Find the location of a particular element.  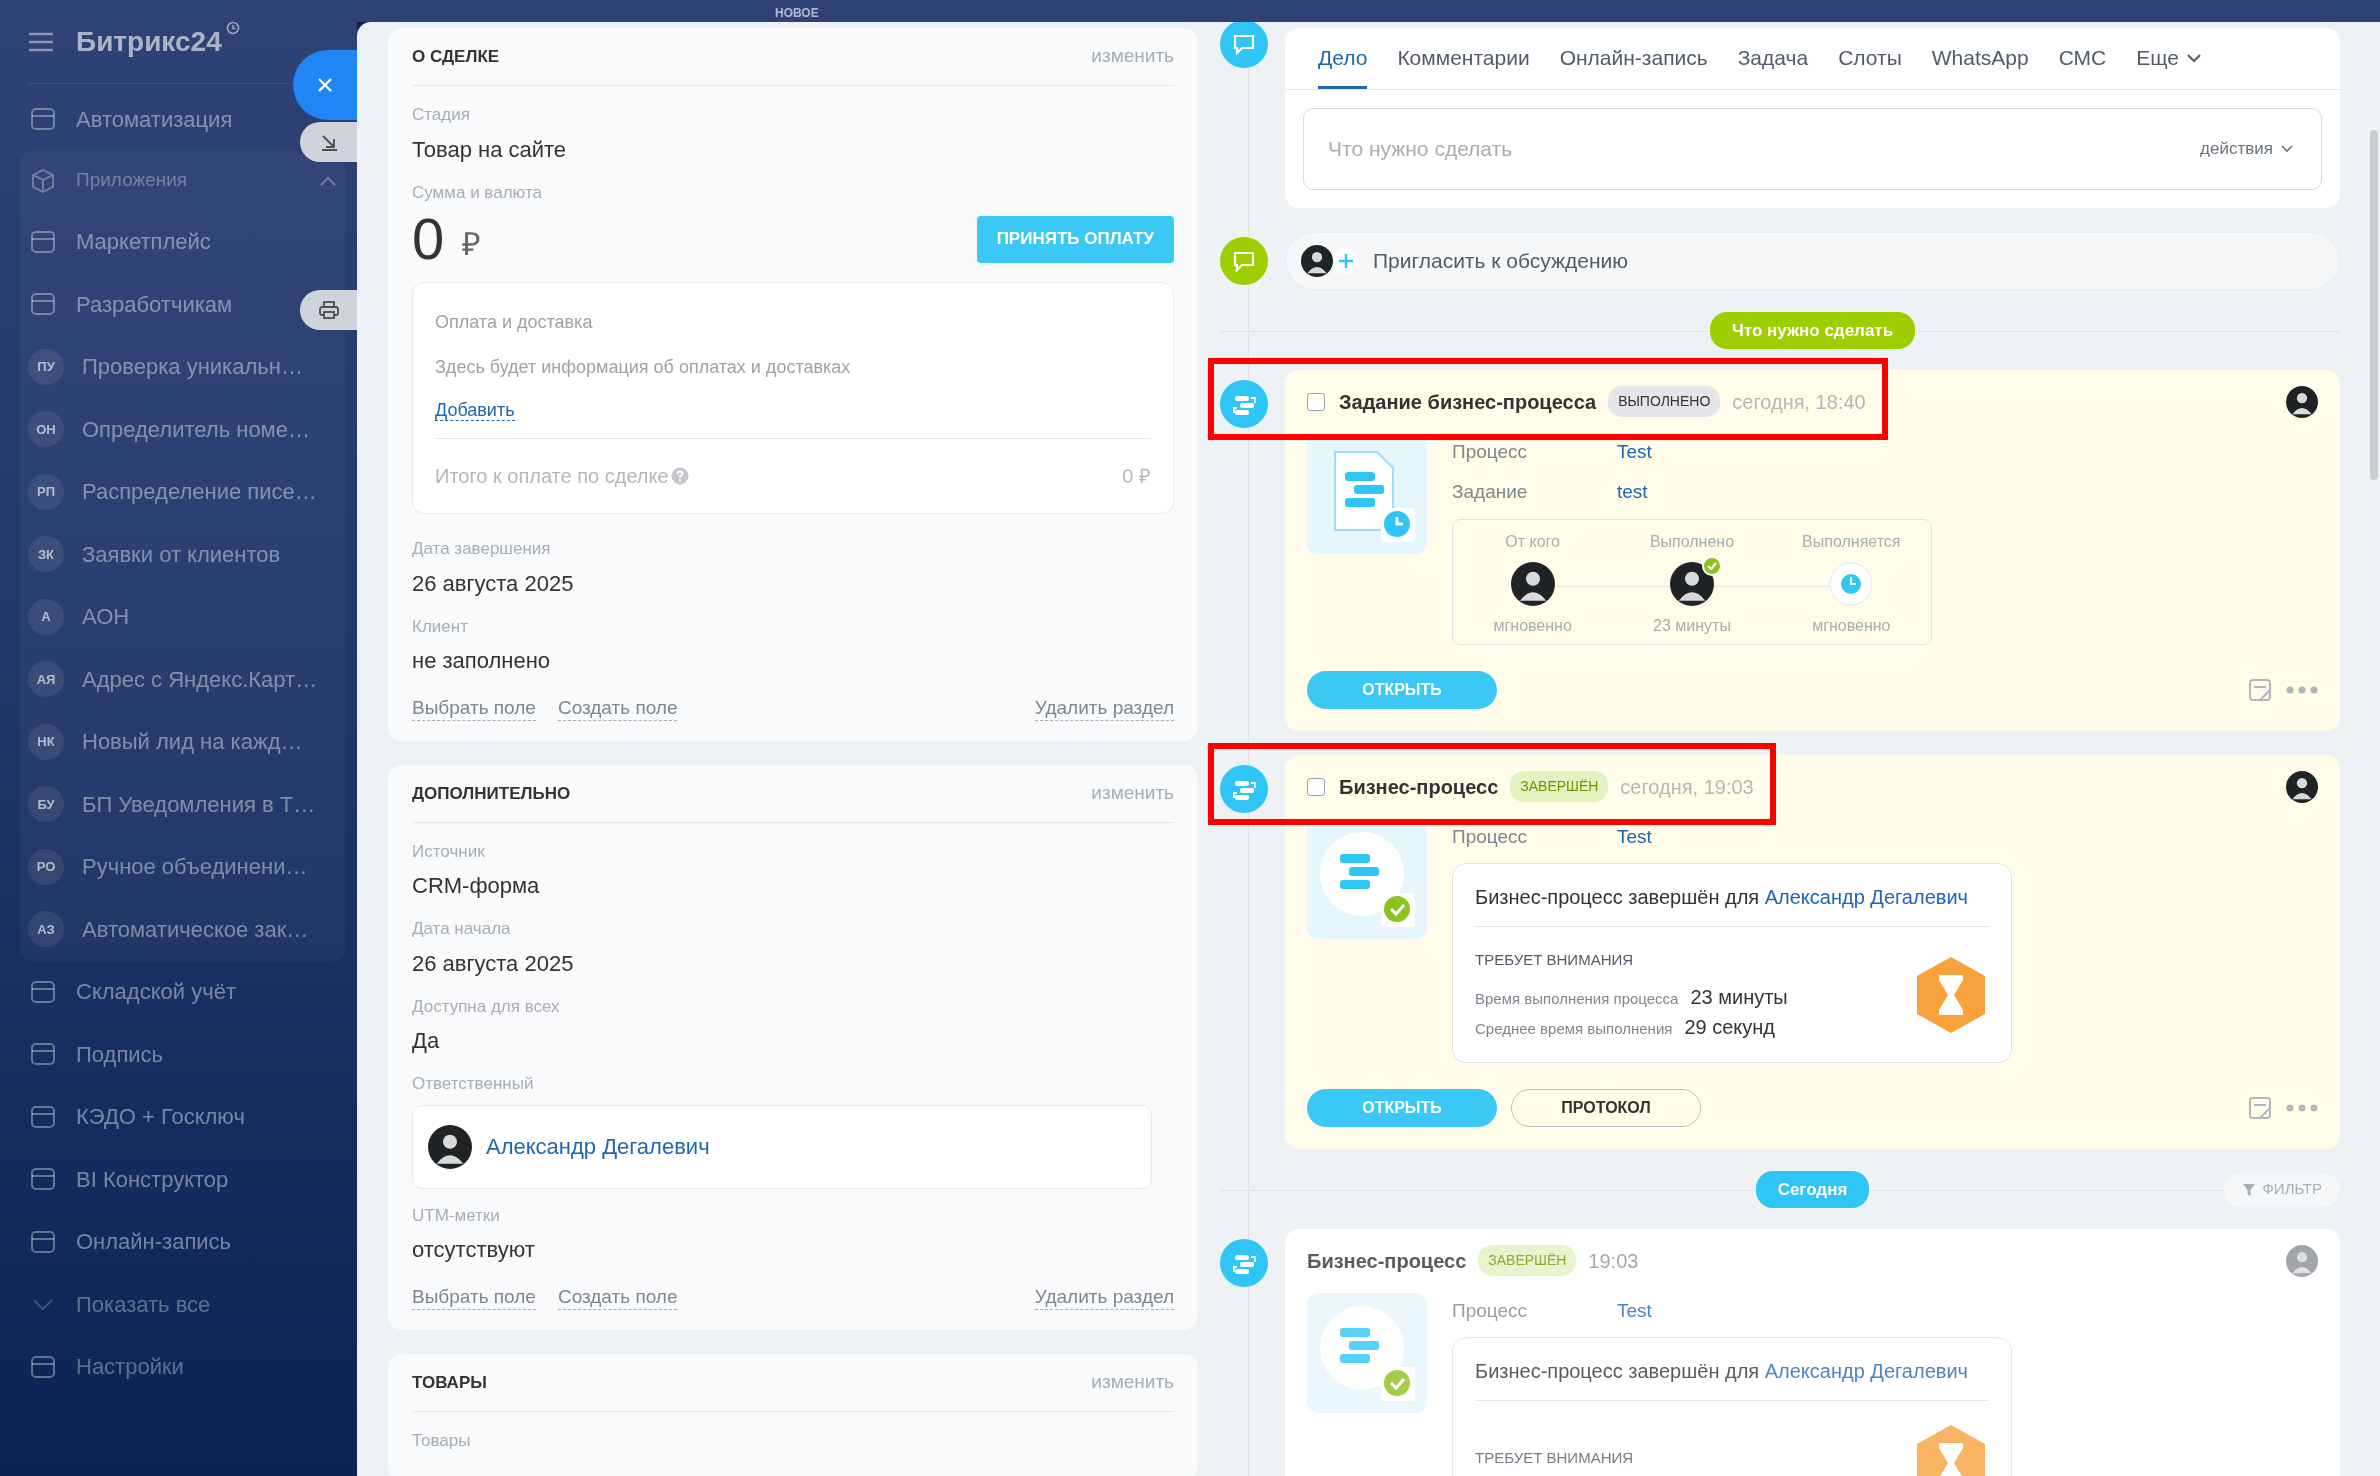

initials-avatar: НК is located at coordinates (46, 741).